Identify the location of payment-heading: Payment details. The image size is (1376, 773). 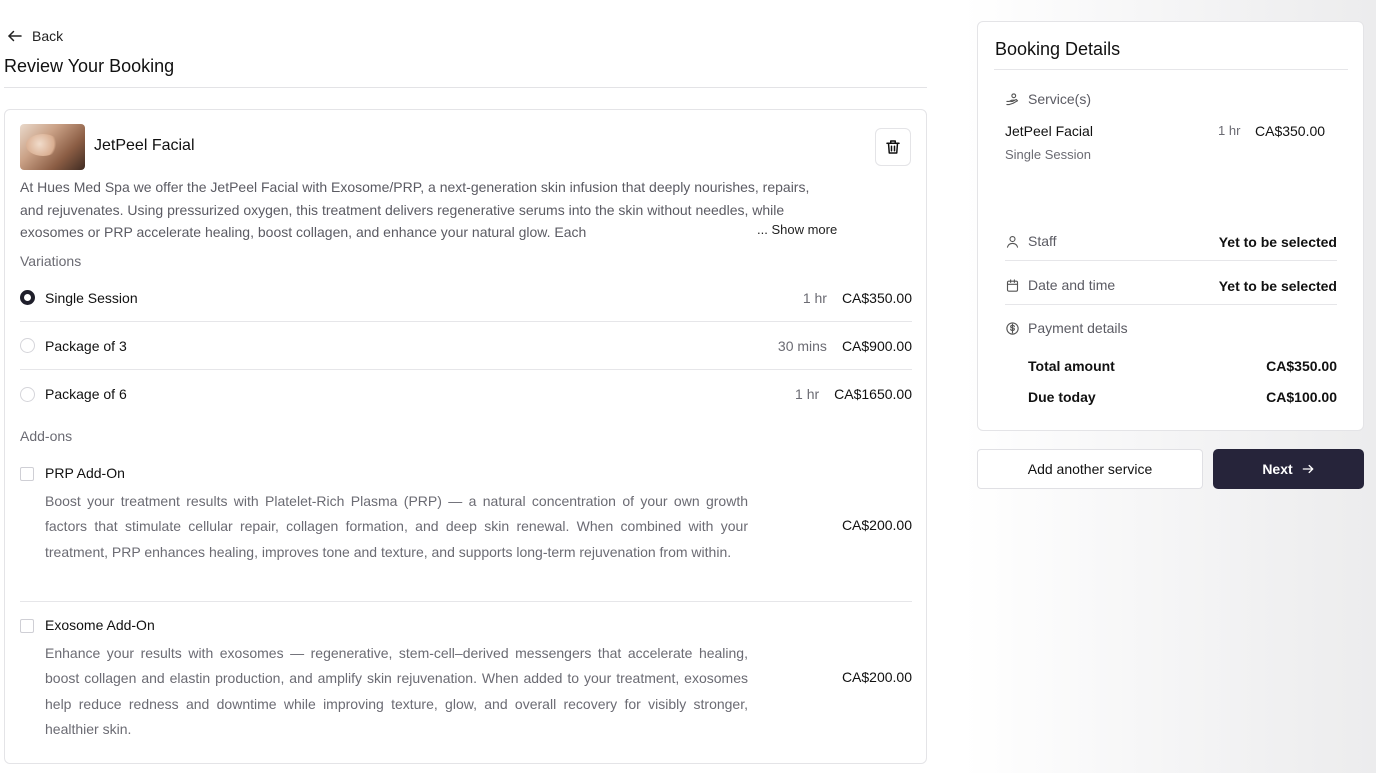
(1066, 328).